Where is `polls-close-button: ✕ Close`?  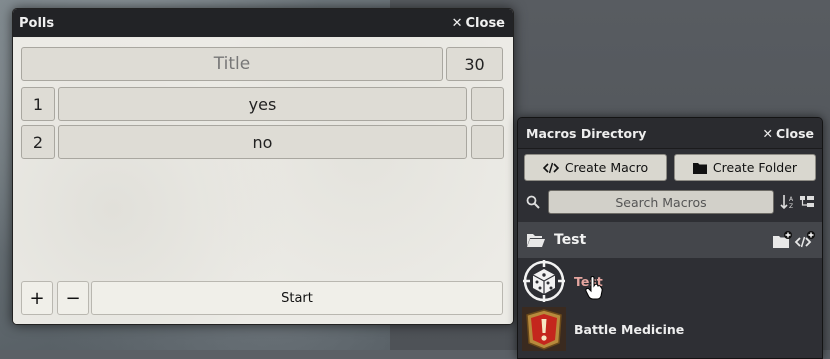
polls-close-button: ✕ Close is located at coordinates (478, 23).